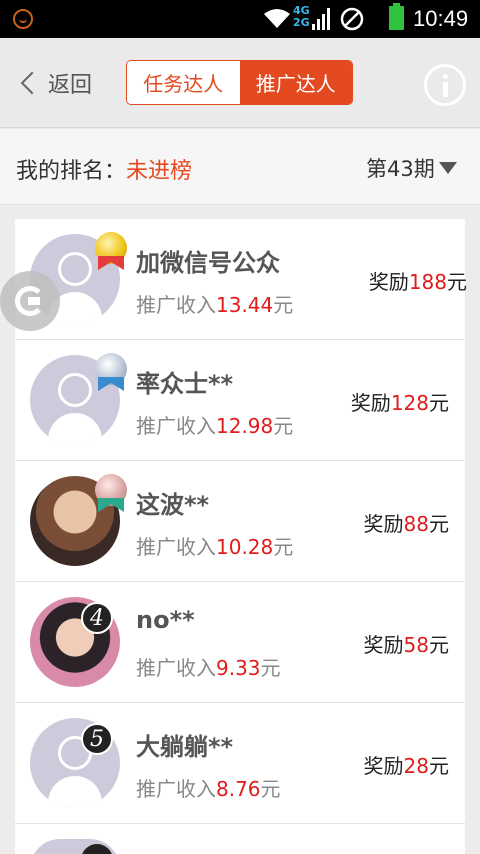 Image resolution: width=480 pixels, height=854 pixels. I want to click on reward-value: 88, so click(416, 524).